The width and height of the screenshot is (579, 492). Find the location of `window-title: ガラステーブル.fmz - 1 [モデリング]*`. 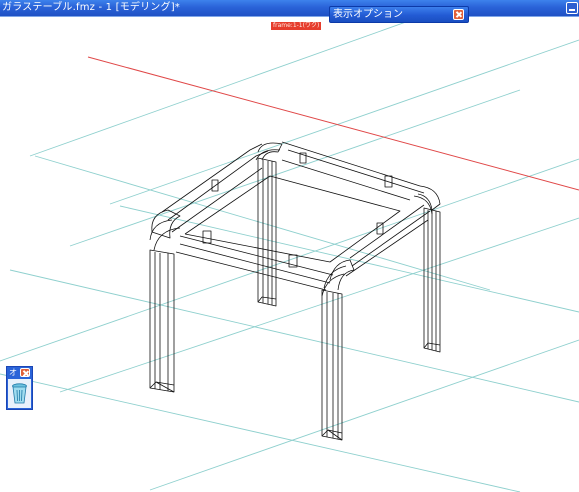

window-title: ガラステーブル.fmz - 1 [モデリング]* is located at coordinates (91, 7).